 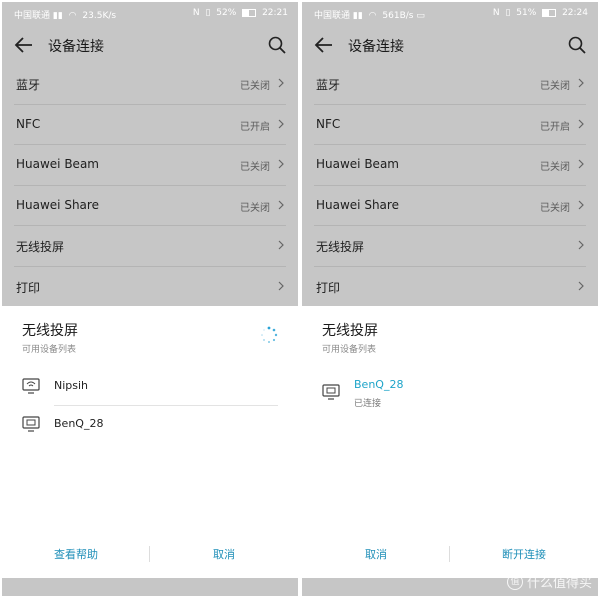 What do you see at coordinates (524, 554) in the screenshot?
I see `disconnect-button: 断开连接` at bounding box center [524, 554].